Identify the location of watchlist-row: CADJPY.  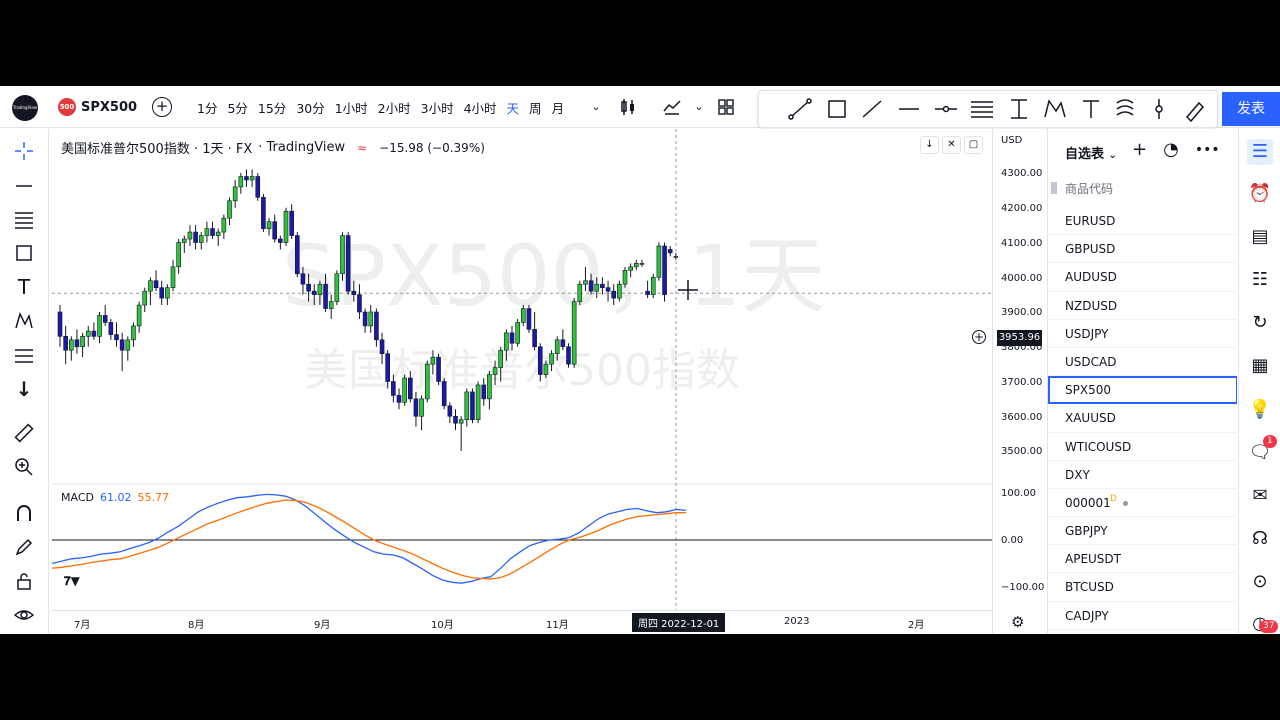
(1142, 616).